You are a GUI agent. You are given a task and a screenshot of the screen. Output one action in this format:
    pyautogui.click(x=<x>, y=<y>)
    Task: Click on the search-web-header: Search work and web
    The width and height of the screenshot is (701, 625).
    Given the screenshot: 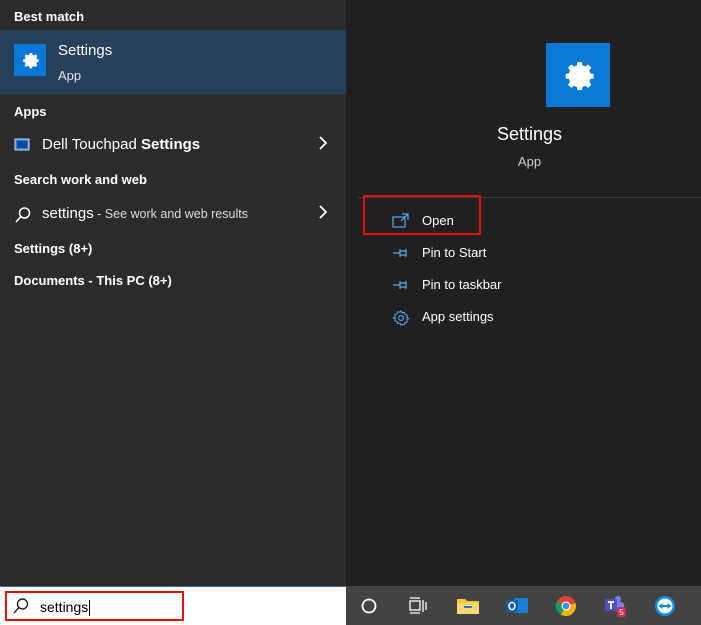 What is the action you would take?
    pyautogui.click(x=80, y=179)
    